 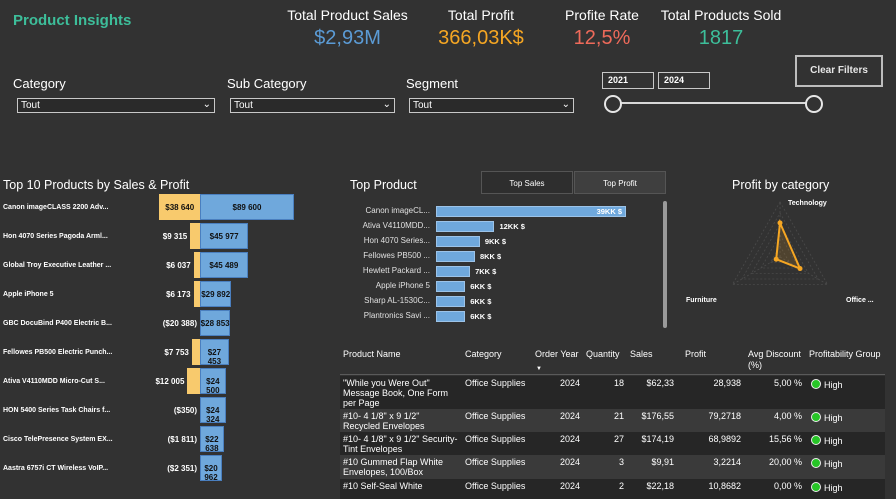 I want to click on cell-sales: $9,91, so click(x=662, y=462).